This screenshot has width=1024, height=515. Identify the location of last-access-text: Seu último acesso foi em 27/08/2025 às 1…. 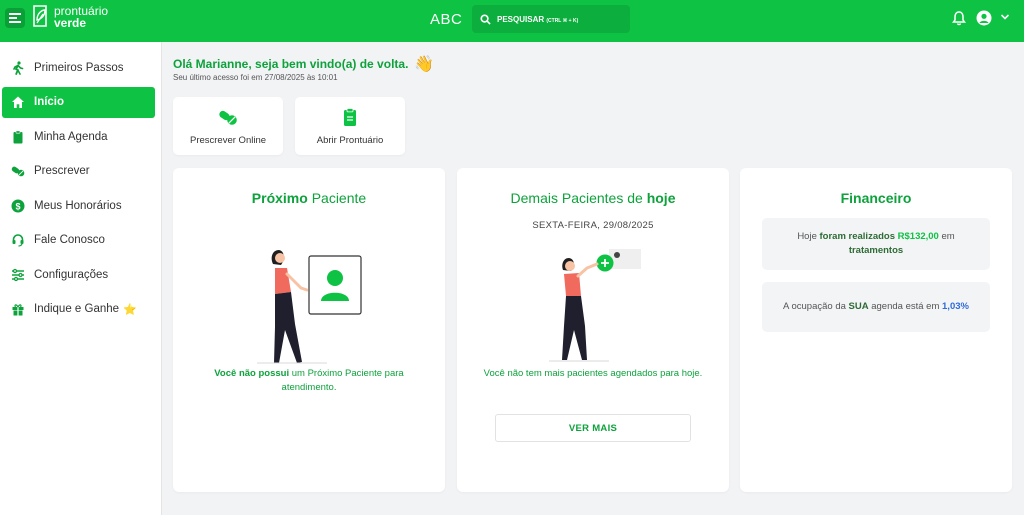
(255, 77).